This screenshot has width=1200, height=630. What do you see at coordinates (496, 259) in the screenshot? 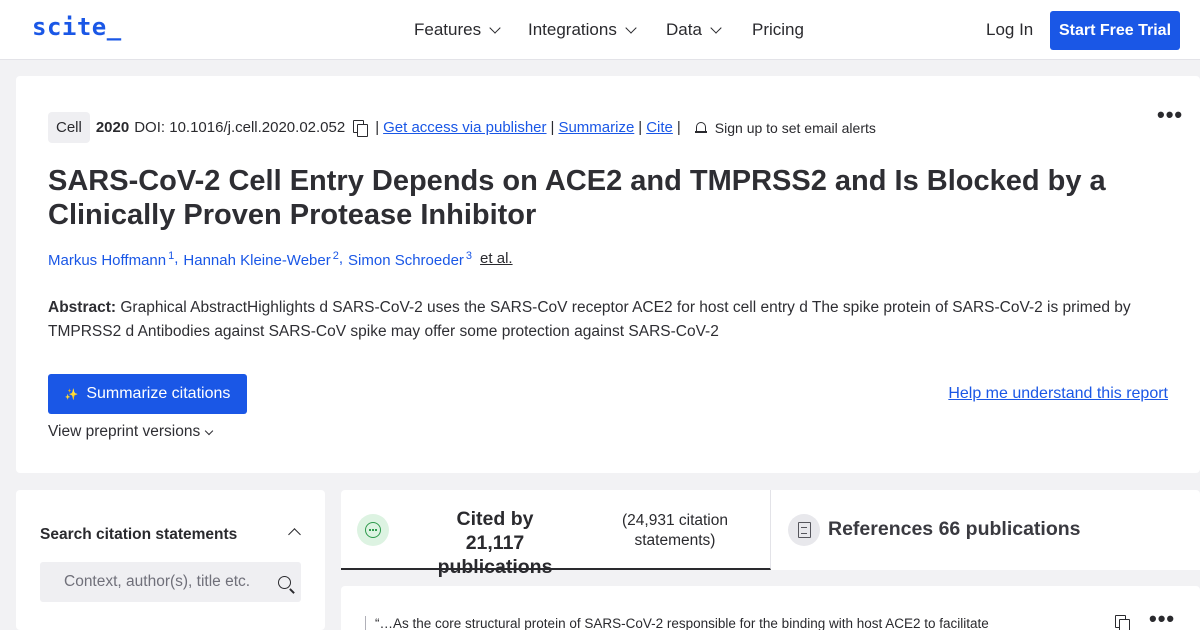
I see `et-al-link: et al.` at bounding box center [496, 259].